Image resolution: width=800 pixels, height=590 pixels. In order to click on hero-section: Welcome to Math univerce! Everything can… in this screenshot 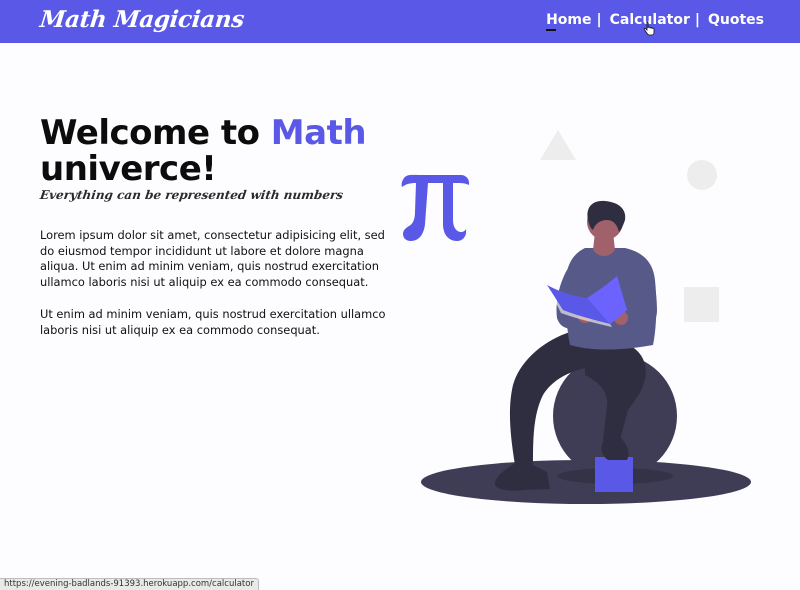, I will do `click(219, 158)`.